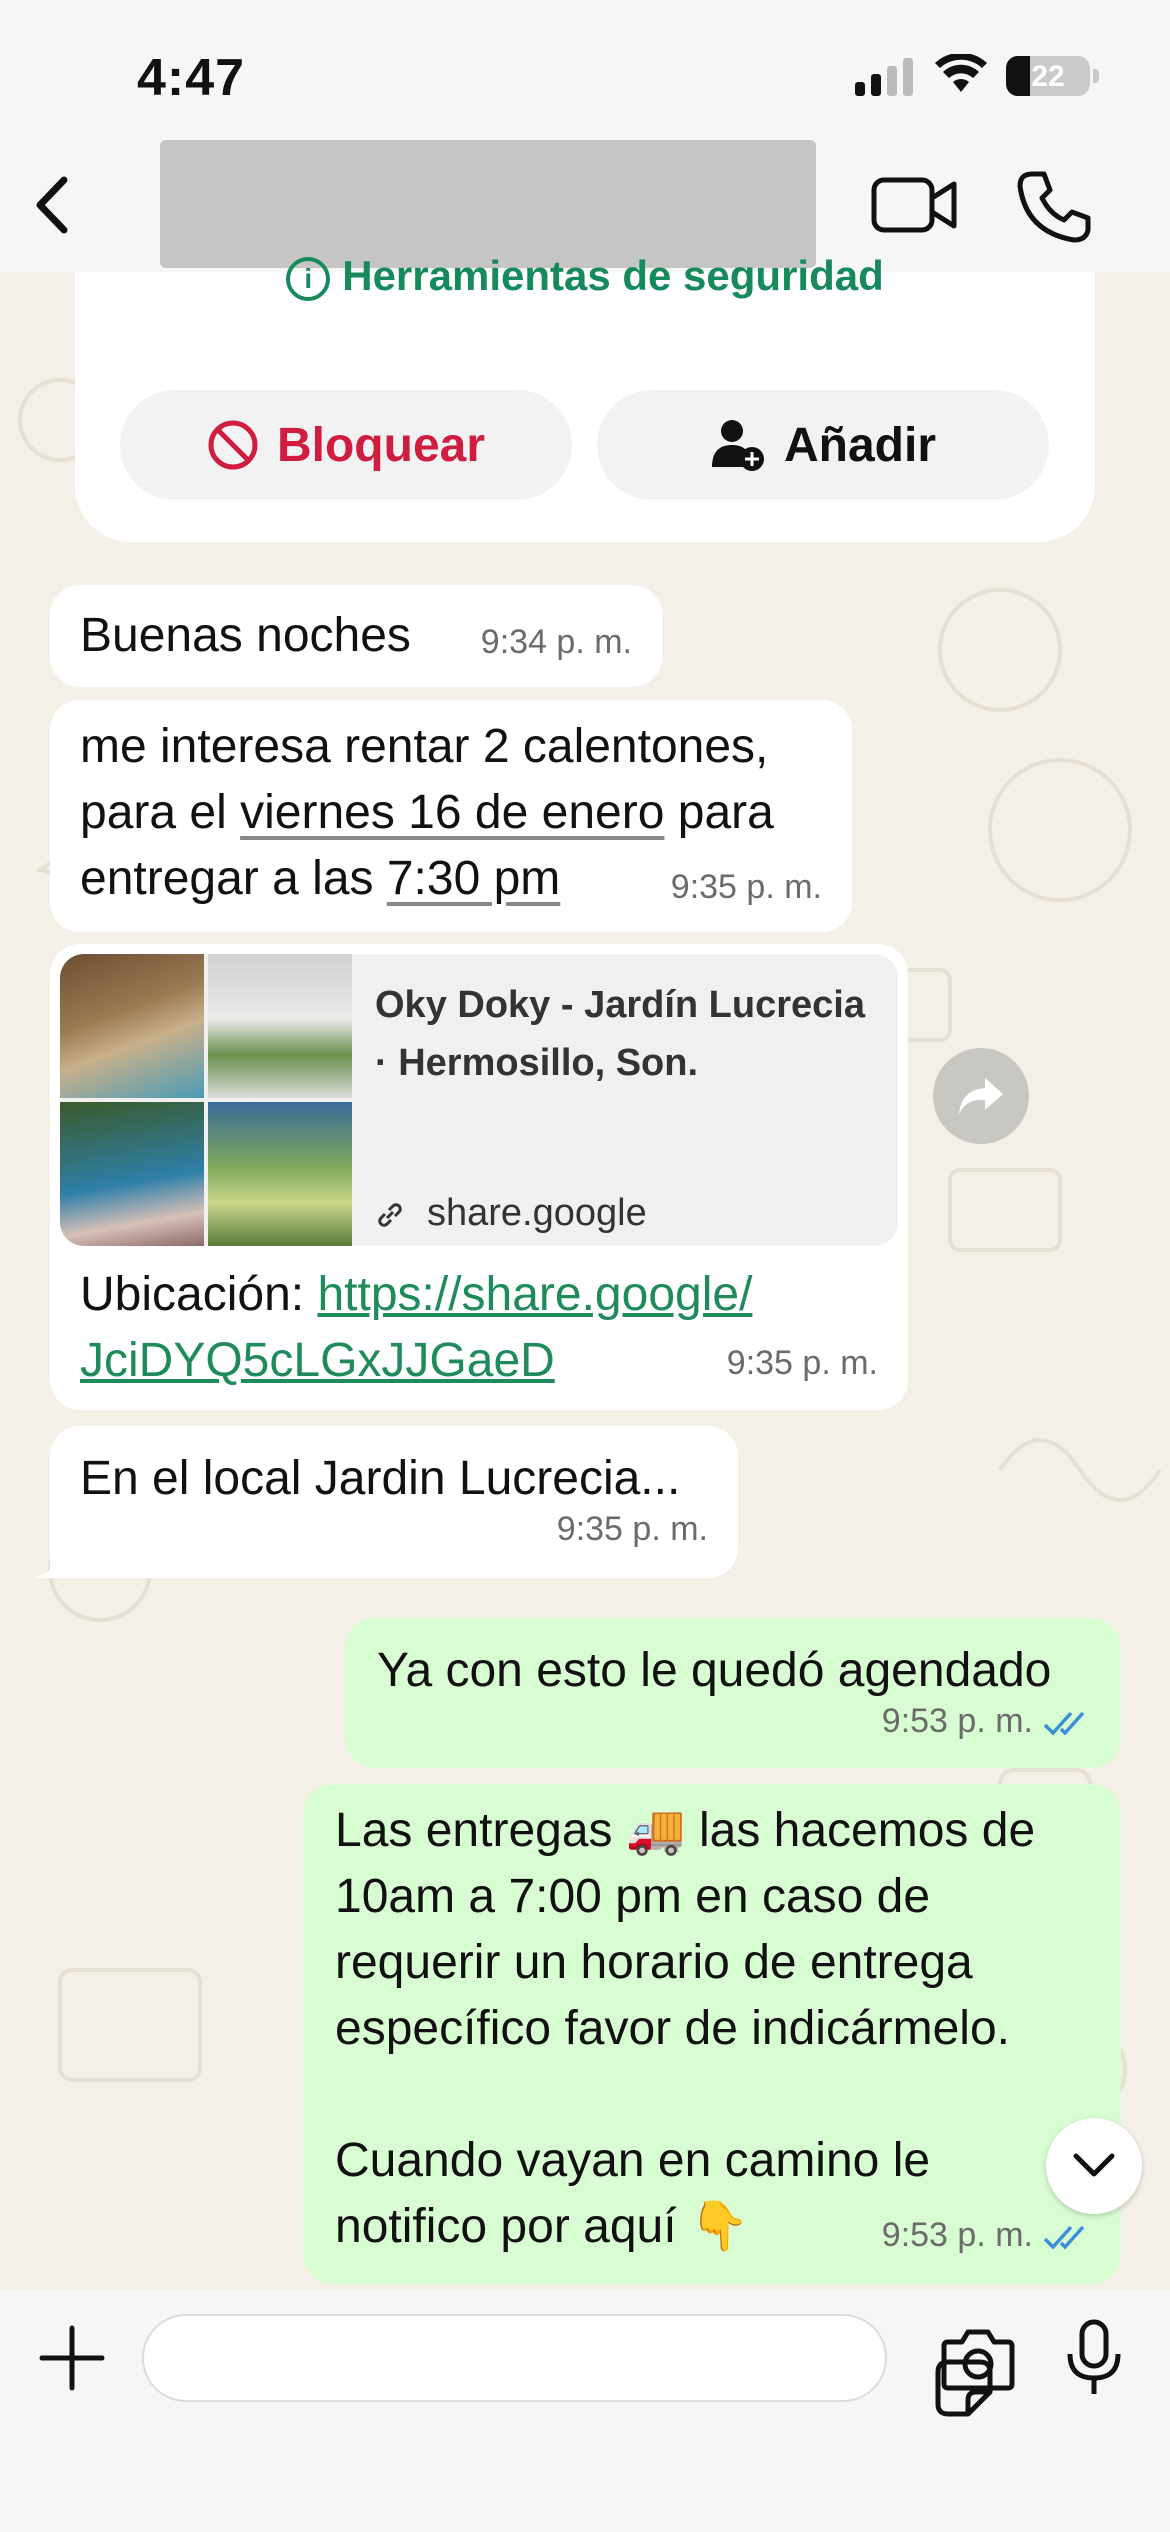 This screenshot has height=2532, width=1170. What do you see at coordinates (55, 205) in the screenshot?
I see `back-chevron-icon` at bounding box center [55, 205].